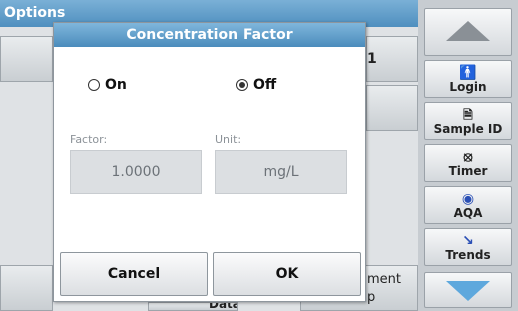  I want to click on arrow-up-icon, so click(468, 31).